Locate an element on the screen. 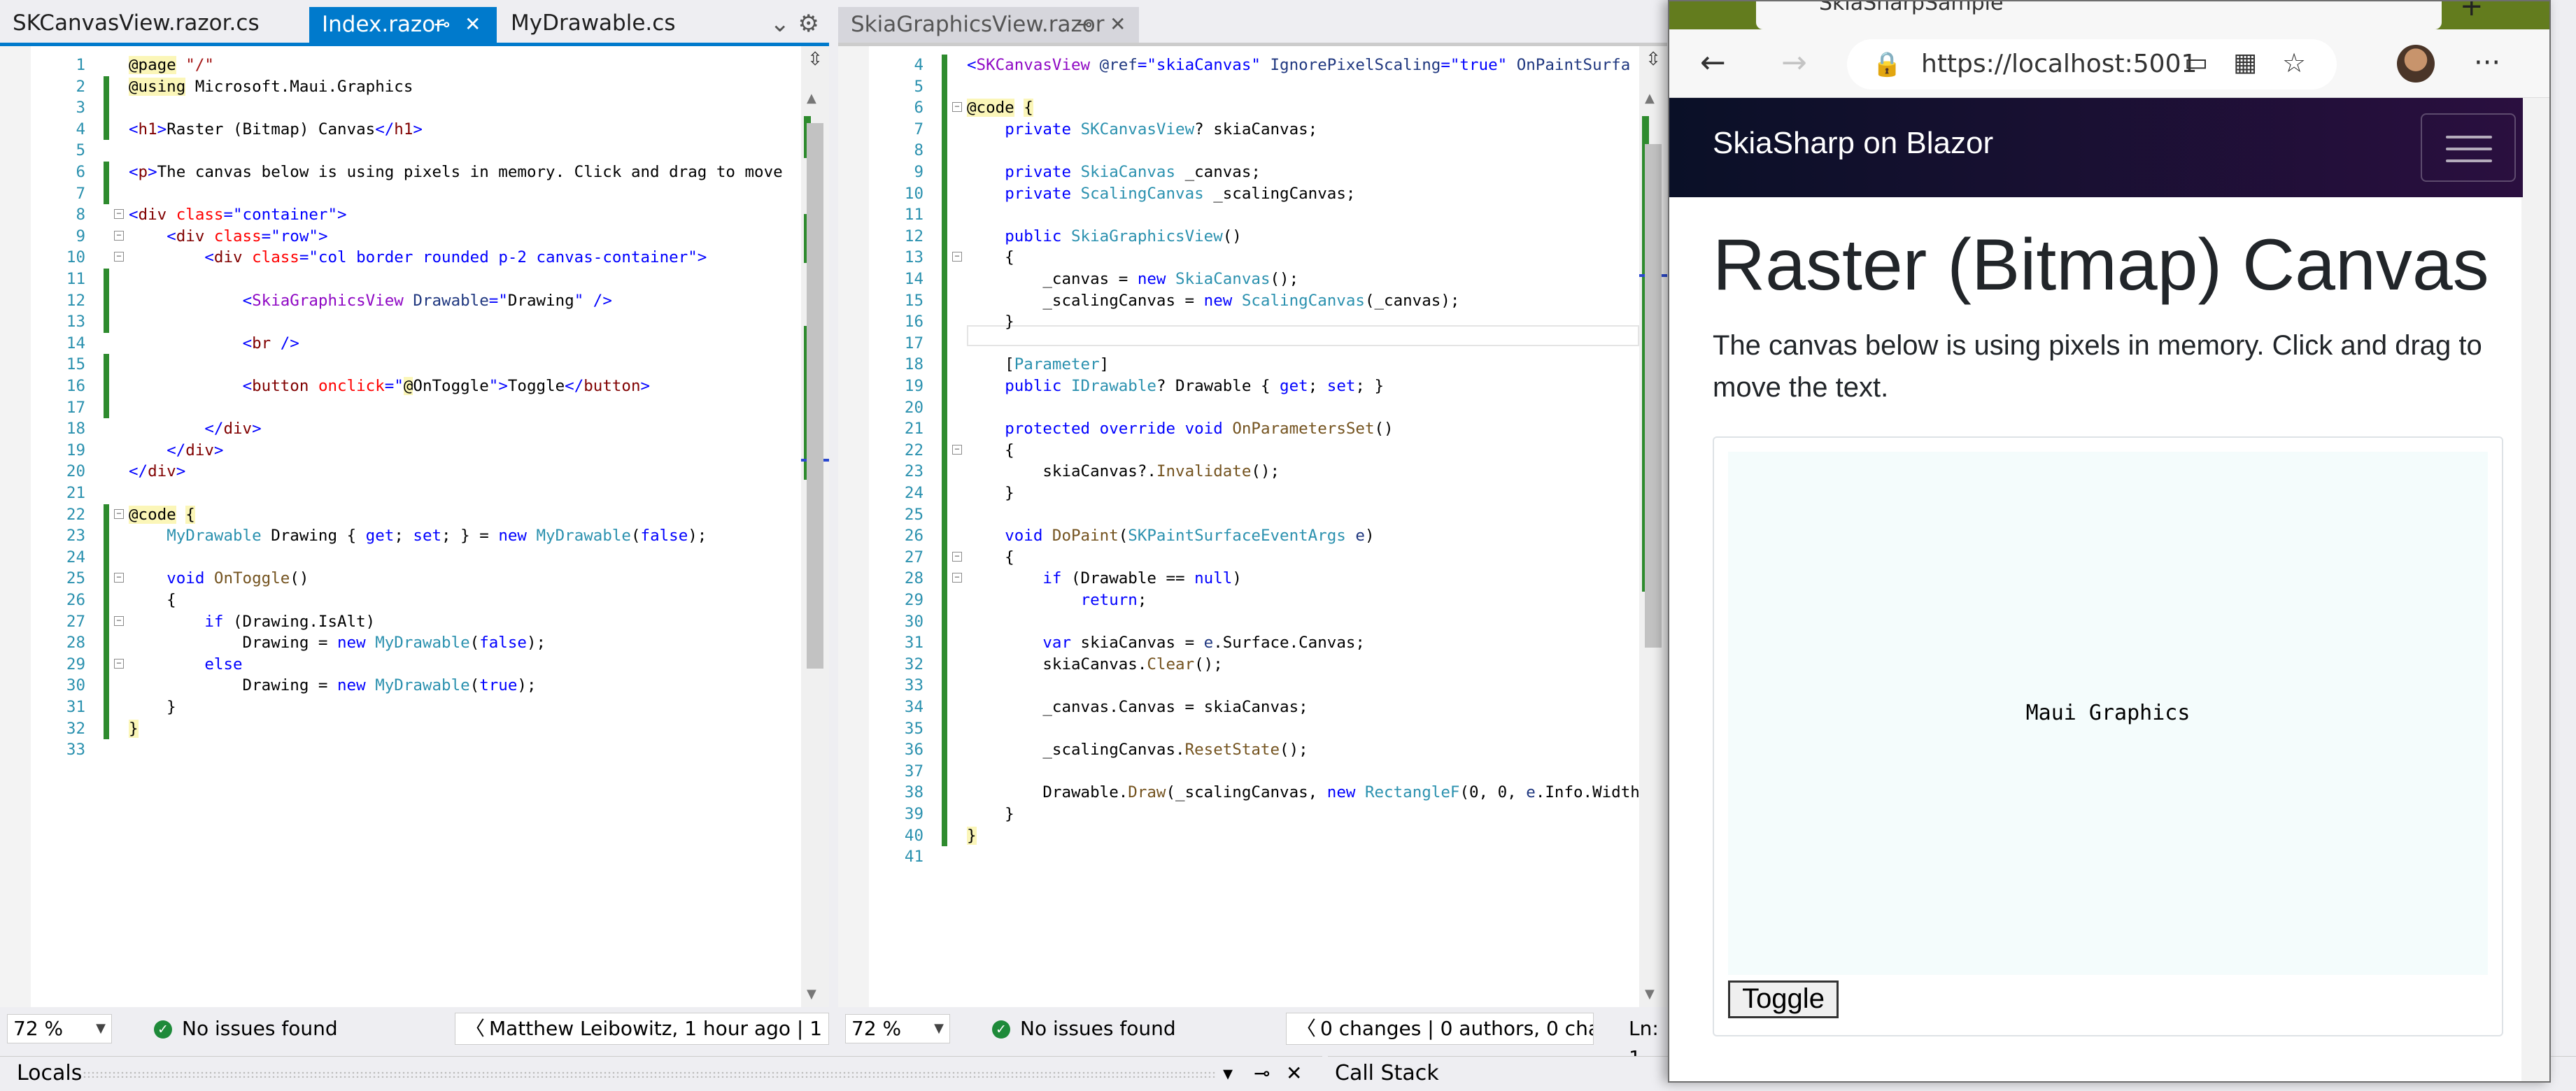 This screenshot has height=1091, width=2576. code-line: 4 <h1>Raster (Bitmap) Canvas</h1> is located at coordinates (416, 129).